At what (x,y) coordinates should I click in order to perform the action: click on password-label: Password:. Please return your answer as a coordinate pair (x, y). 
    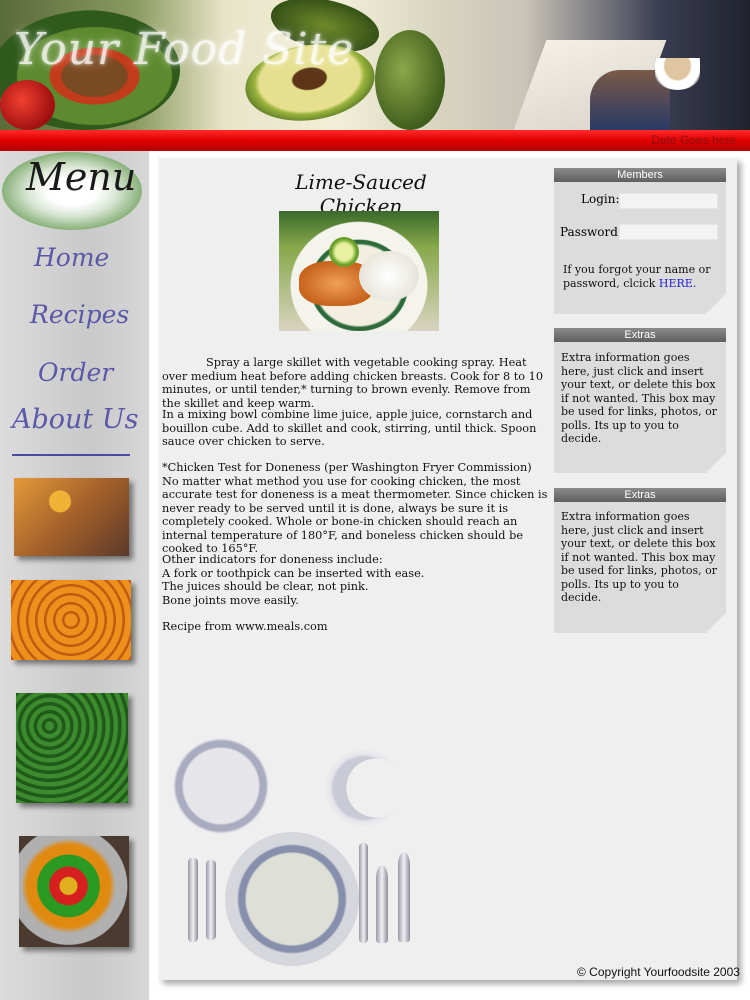
    Looking at the image, I should click on (591, 232).